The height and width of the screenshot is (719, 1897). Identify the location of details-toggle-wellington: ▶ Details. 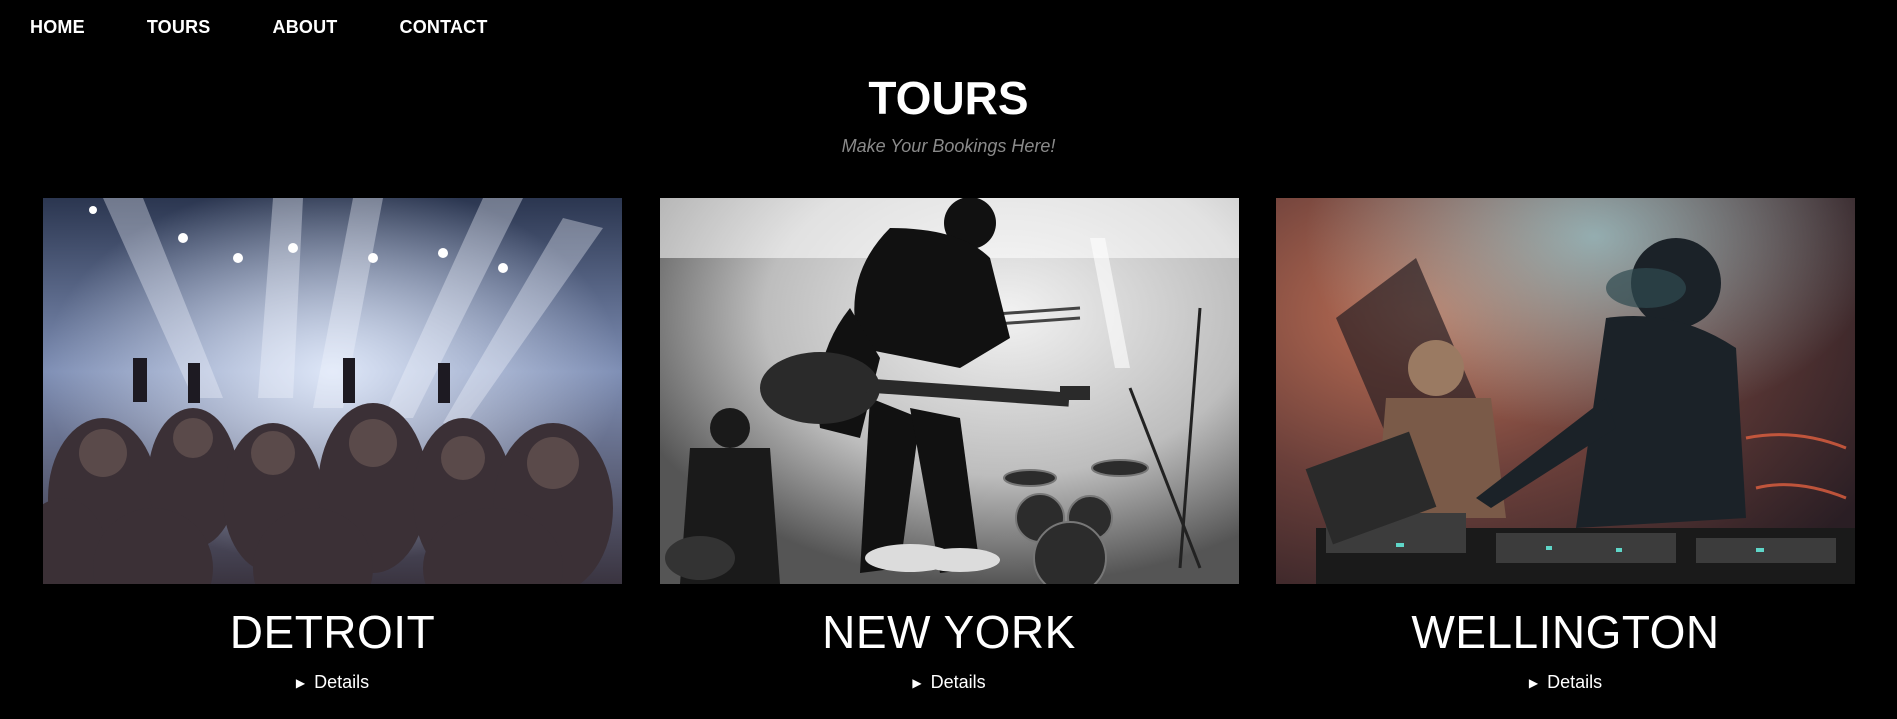
(1565, 682).